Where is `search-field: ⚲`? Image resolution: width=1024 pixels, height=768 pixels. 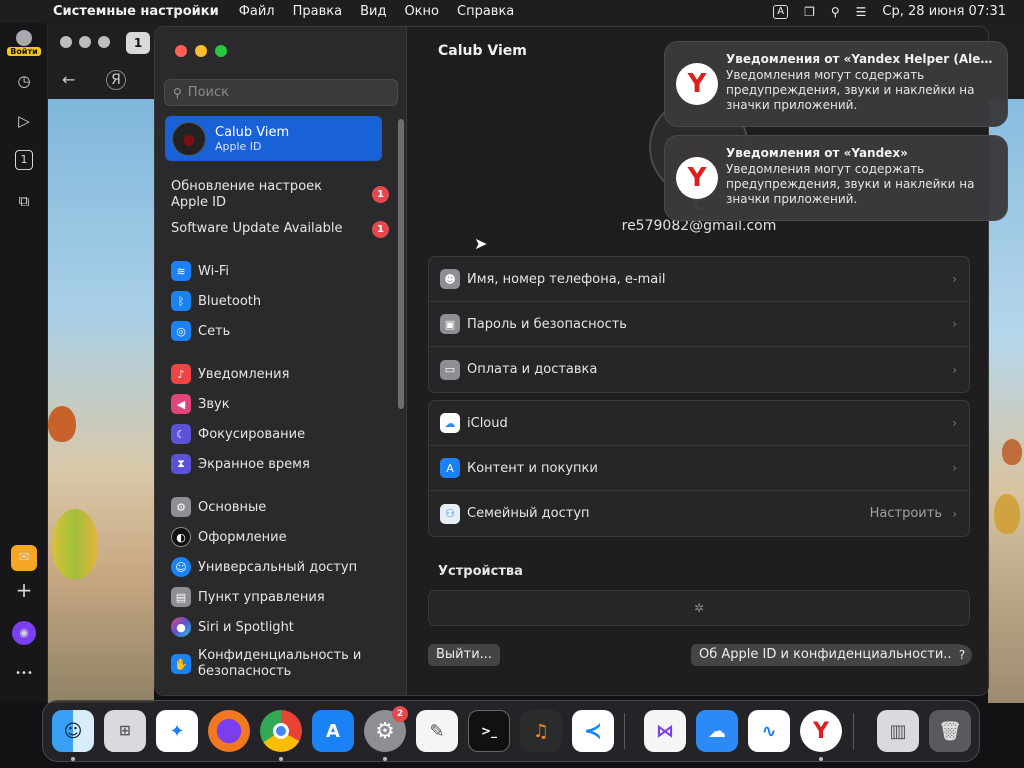 search-field: ⚲ is located at coordinates (281, 92).